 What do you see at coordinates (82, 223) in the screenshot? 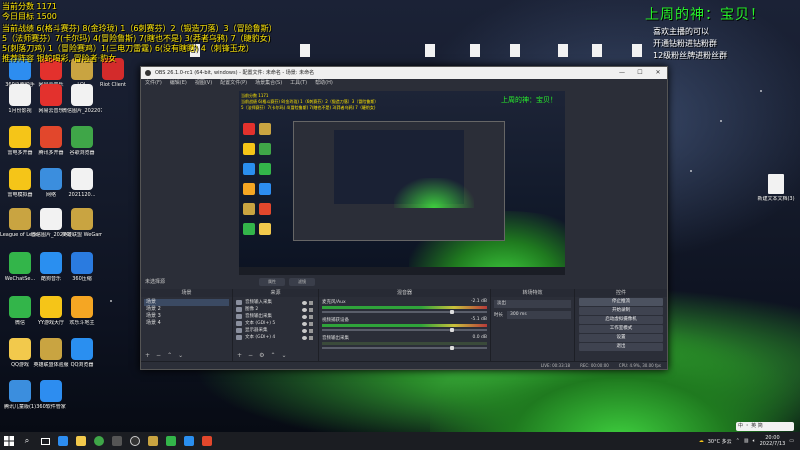
I see `desktop-icon: 英雄联盟 WeGame版` at bounding box center [82, 223].